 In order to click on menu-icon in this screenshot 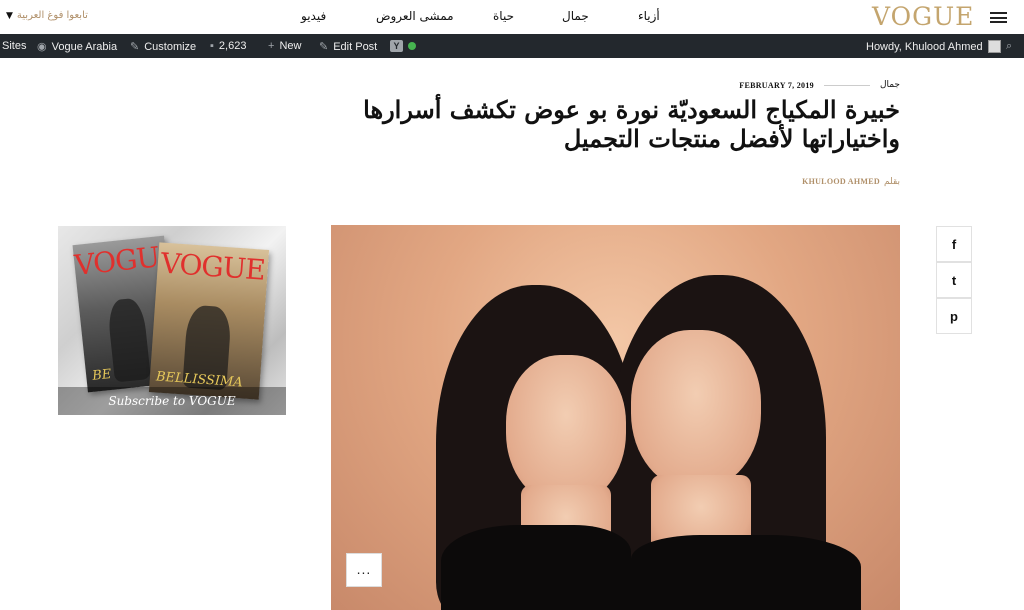, I will do `click(998, 17)`.